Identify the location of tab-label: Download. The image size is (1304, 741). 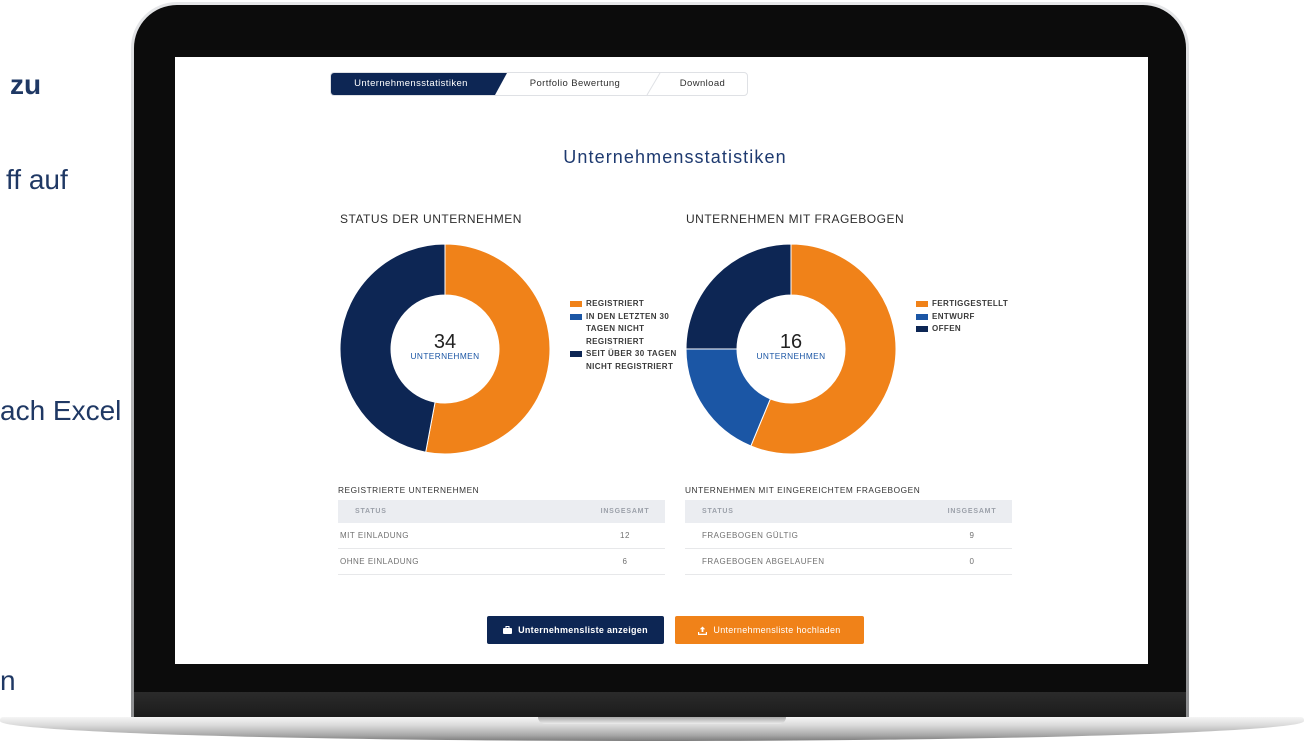
(702, 83).